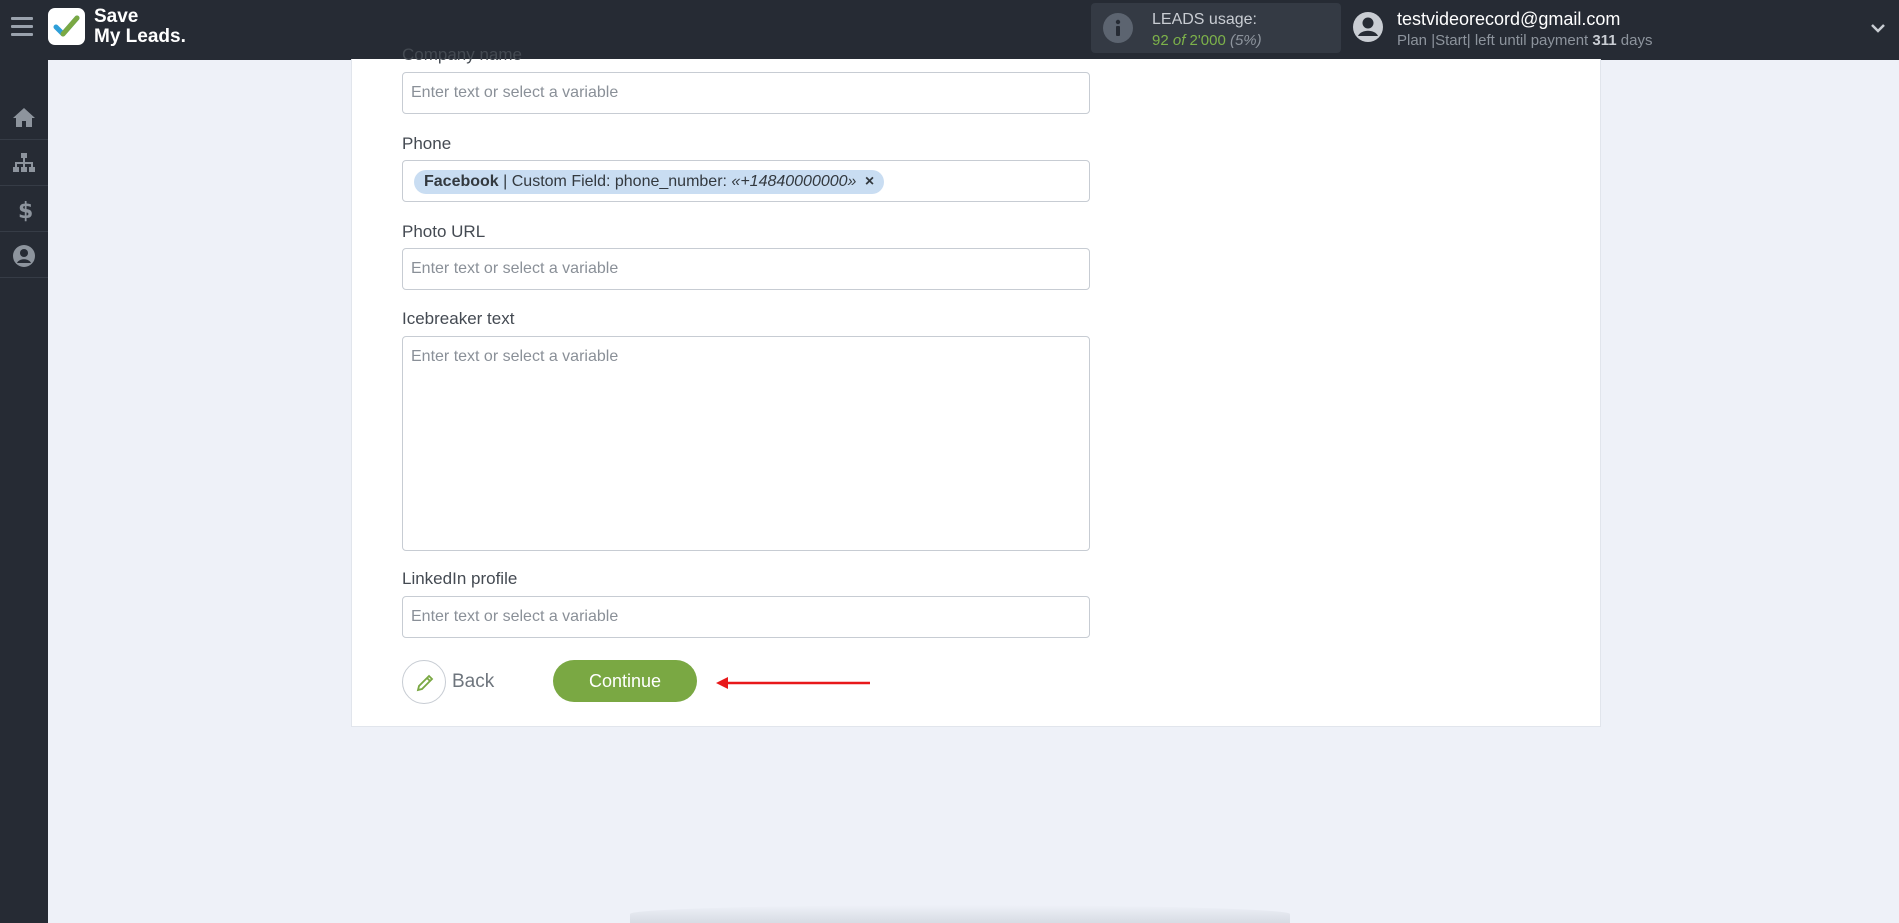 The height and width of the screenshot is (923, 1899). Describe the element at coordinates (140, 36) in the screenshot. I see `brand-line-2: My Leads.` at that location.